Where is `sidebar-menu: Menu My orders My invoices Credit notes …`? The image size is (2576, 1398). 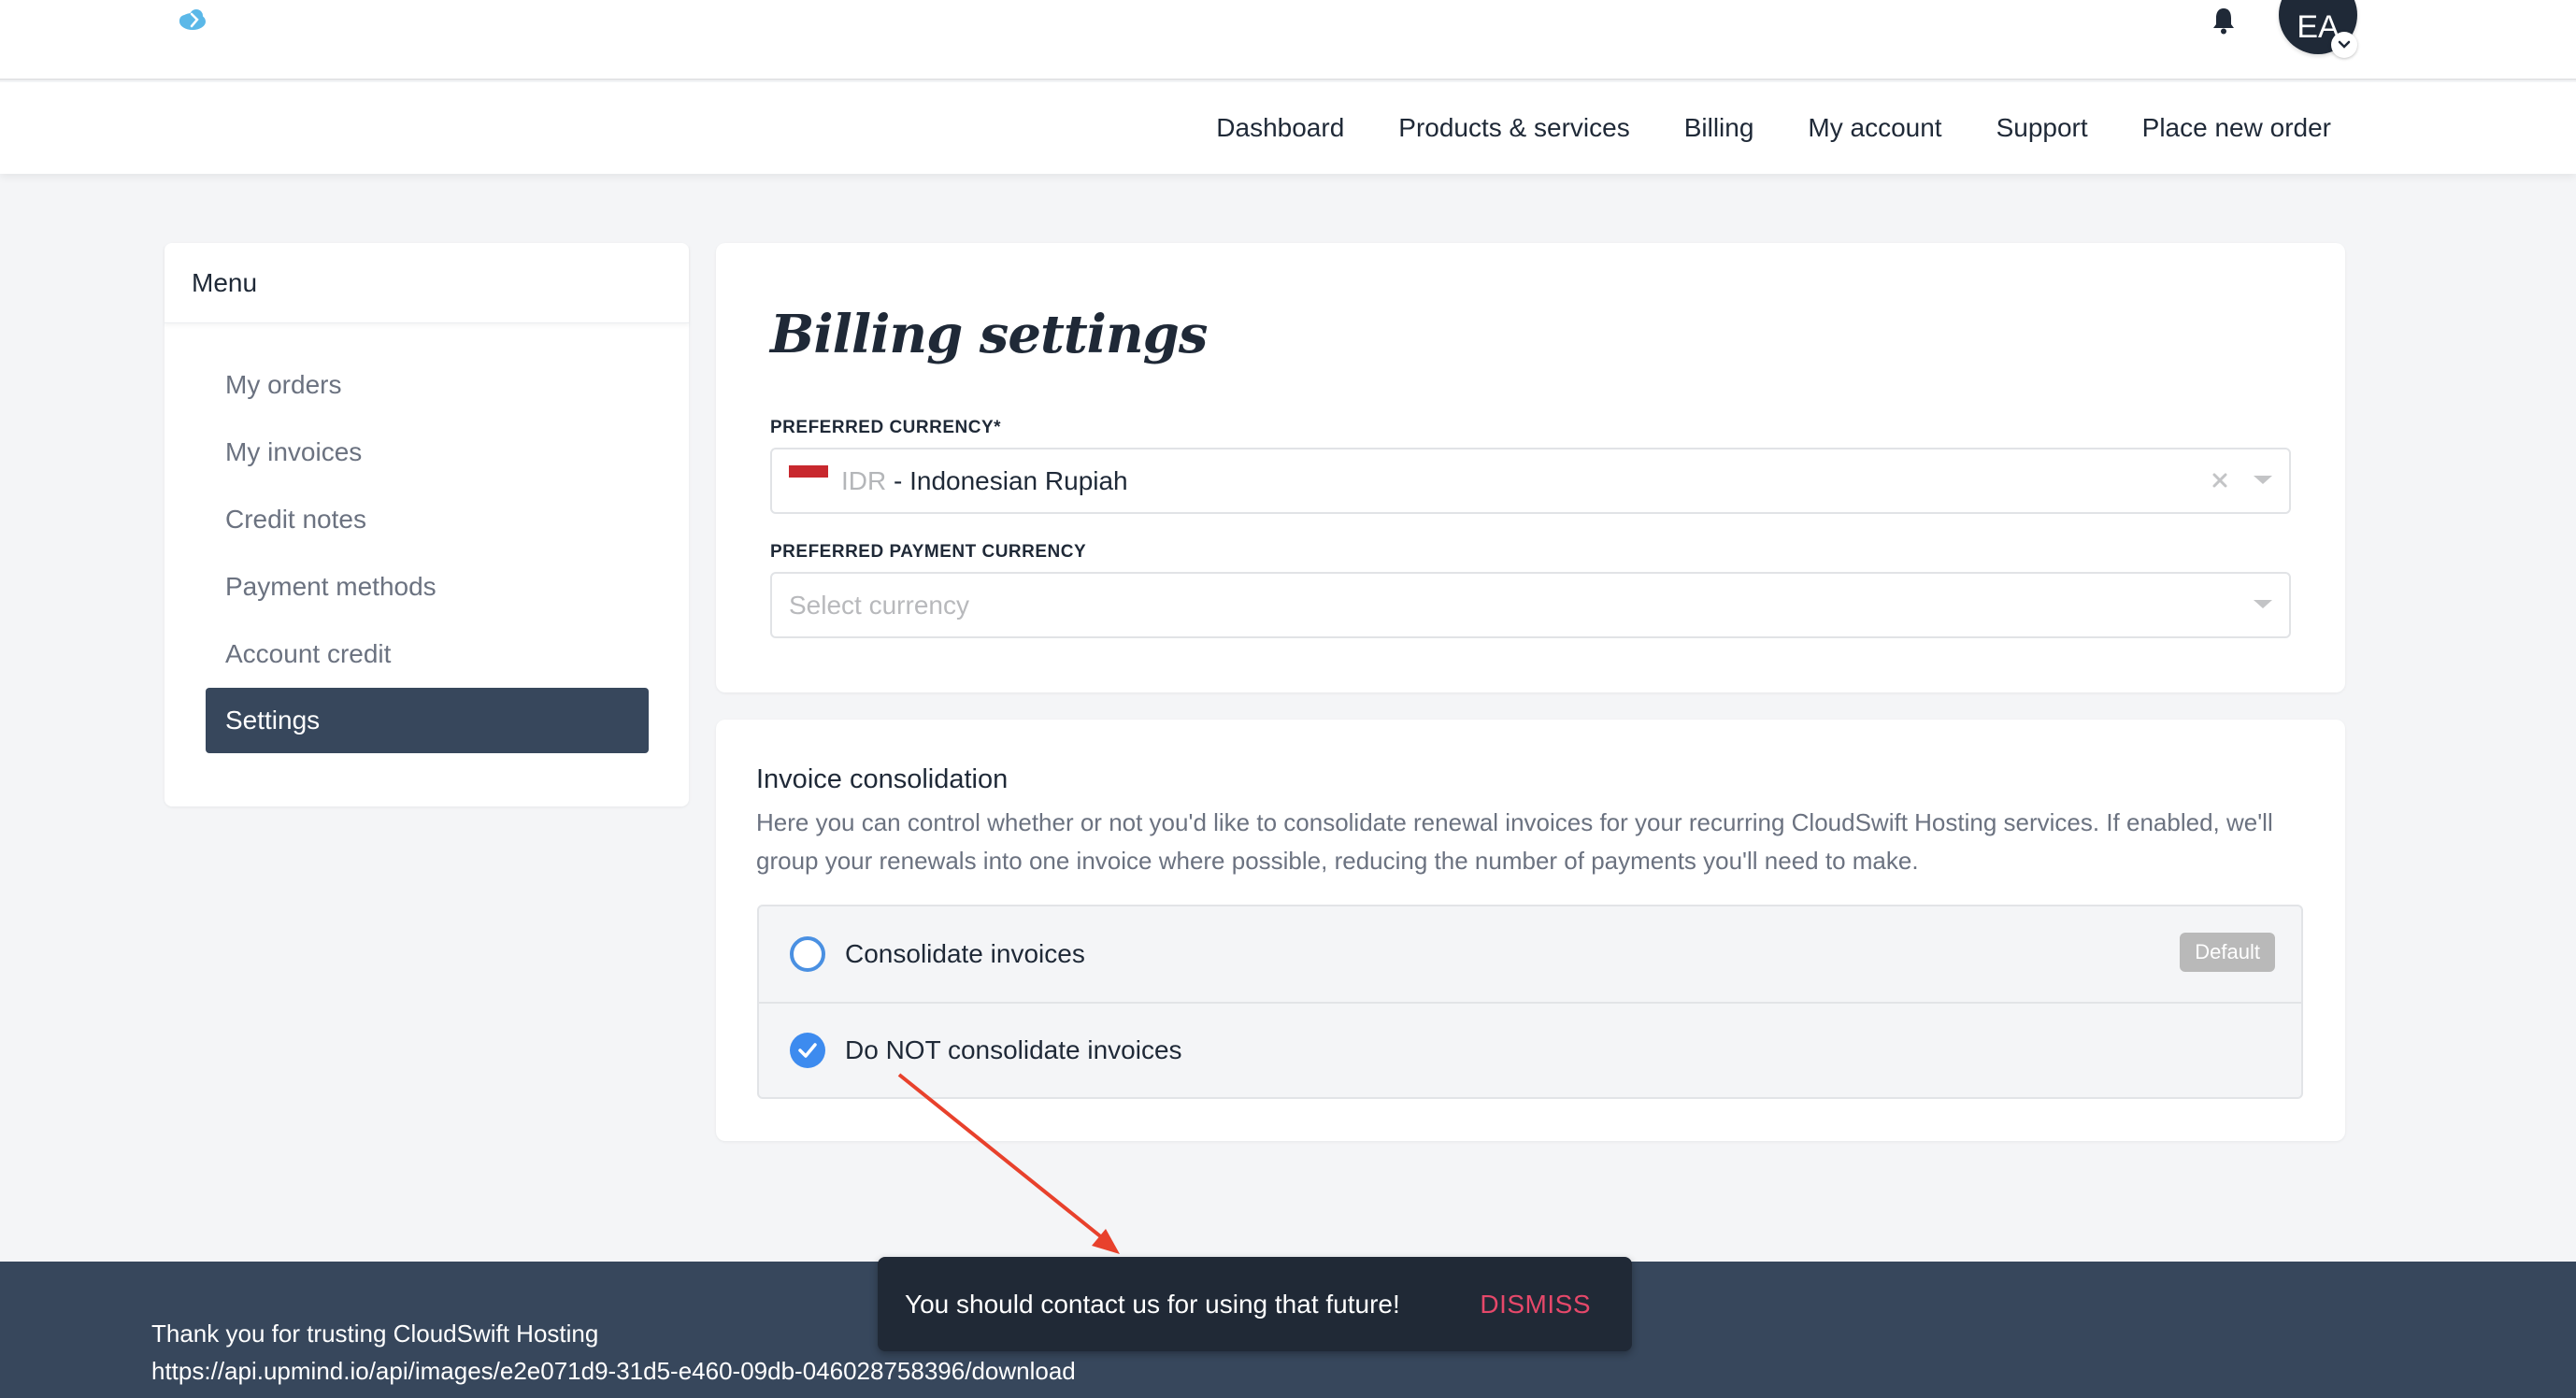 sidebar-menu: Menu My orders My invoices Credit notes … is located at coordinates (427, 524).